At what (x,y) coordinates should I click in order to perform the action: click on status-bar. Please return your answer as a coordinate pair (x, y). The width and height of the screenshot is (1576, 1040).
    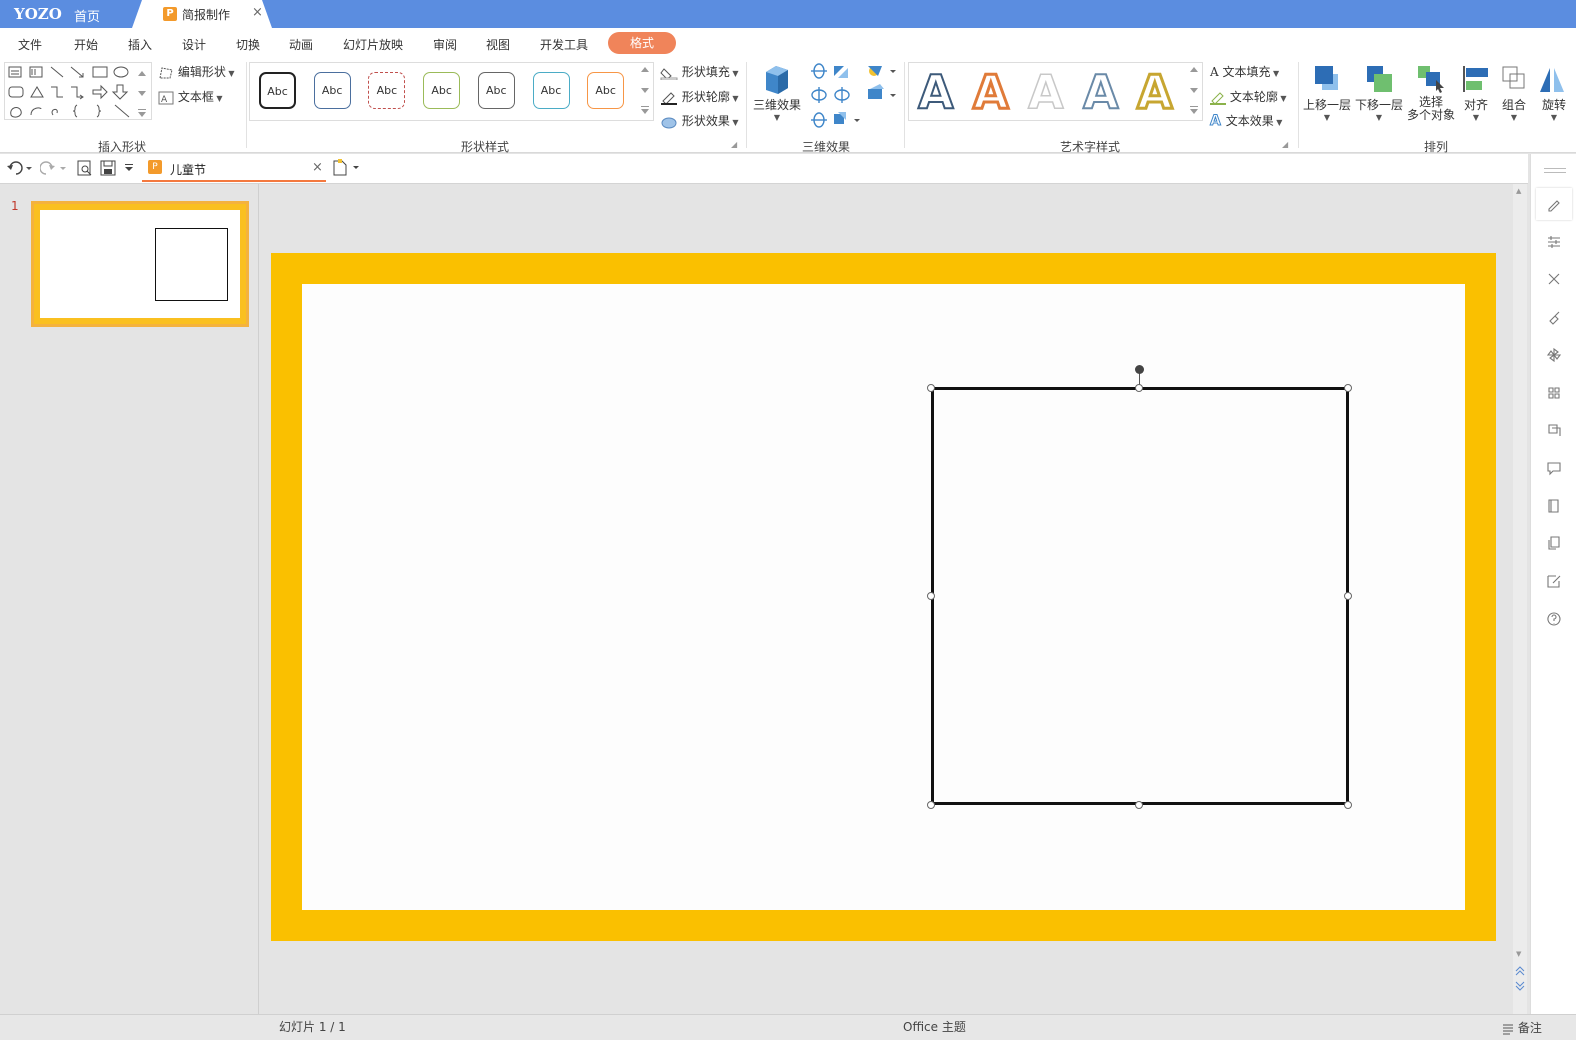
    Looking at the image, I should click on (788, 1027).